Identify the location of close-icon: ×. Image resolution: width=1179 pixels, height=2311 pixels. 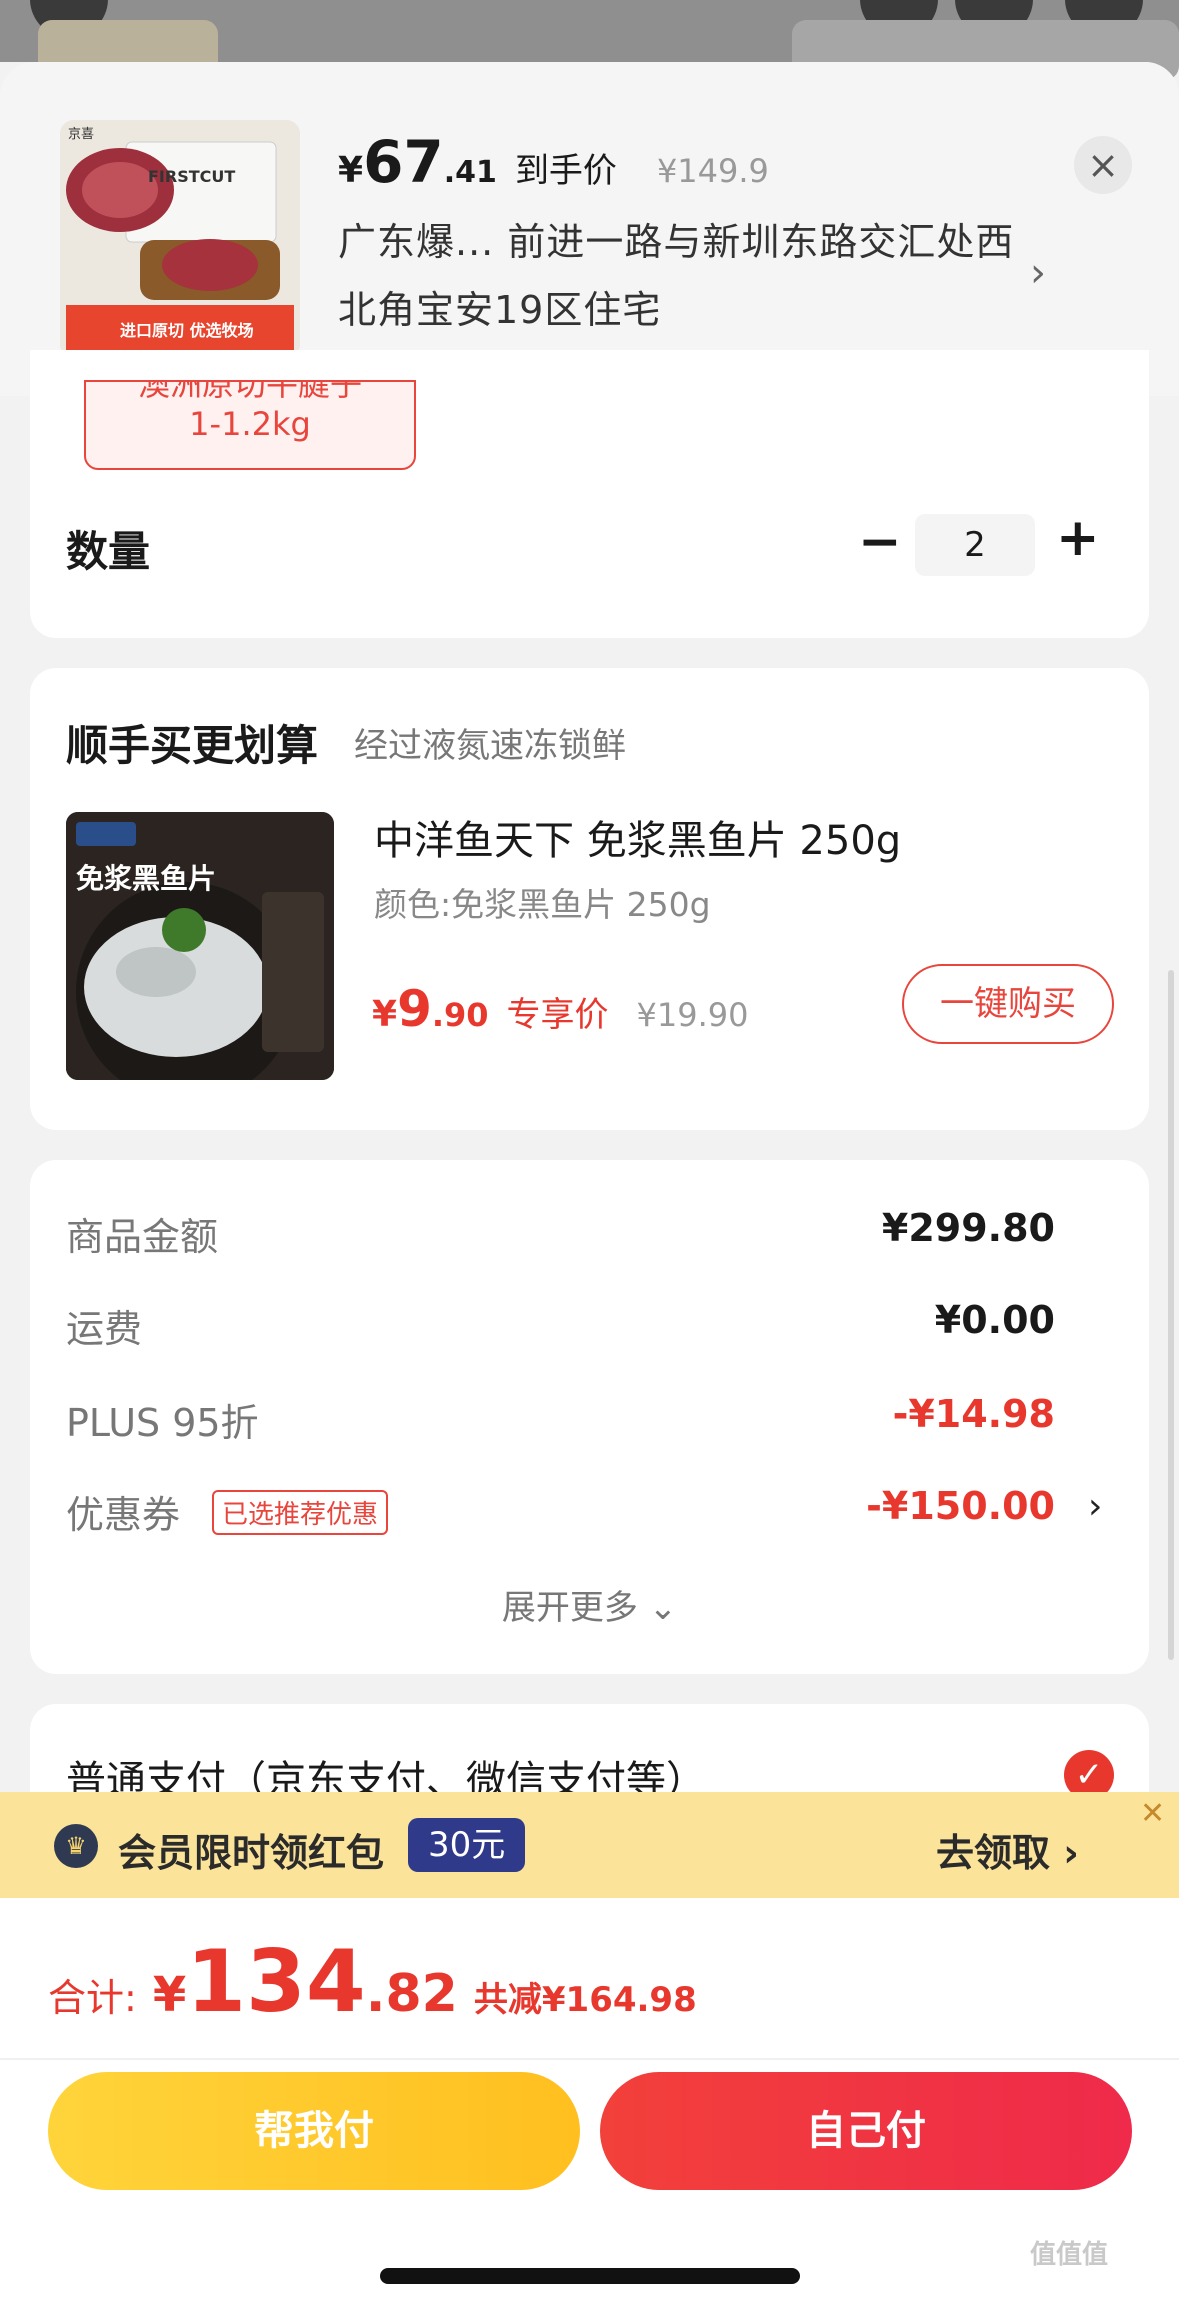
(1103, 165).